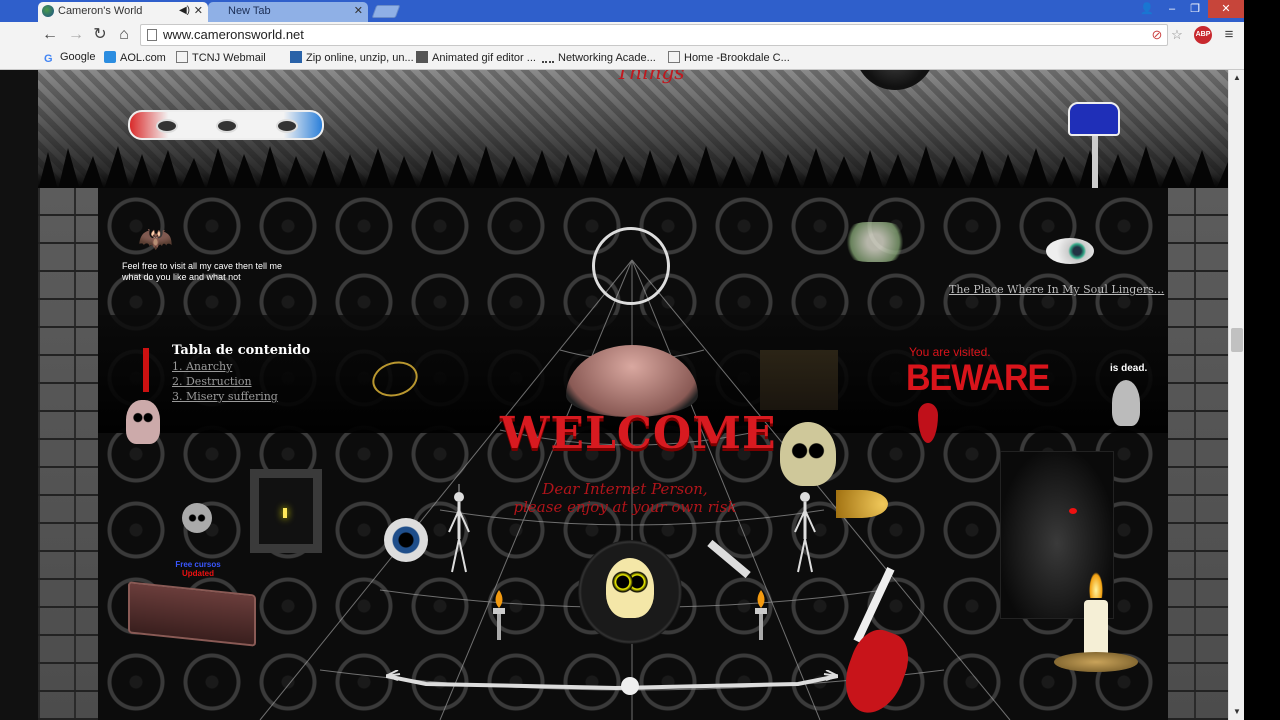 The width and height of the screenshot is (1280, 720). Describe the element at coordinates (76, 35) in the screenshot. I see `forward-arrow-icon: →` at that location.